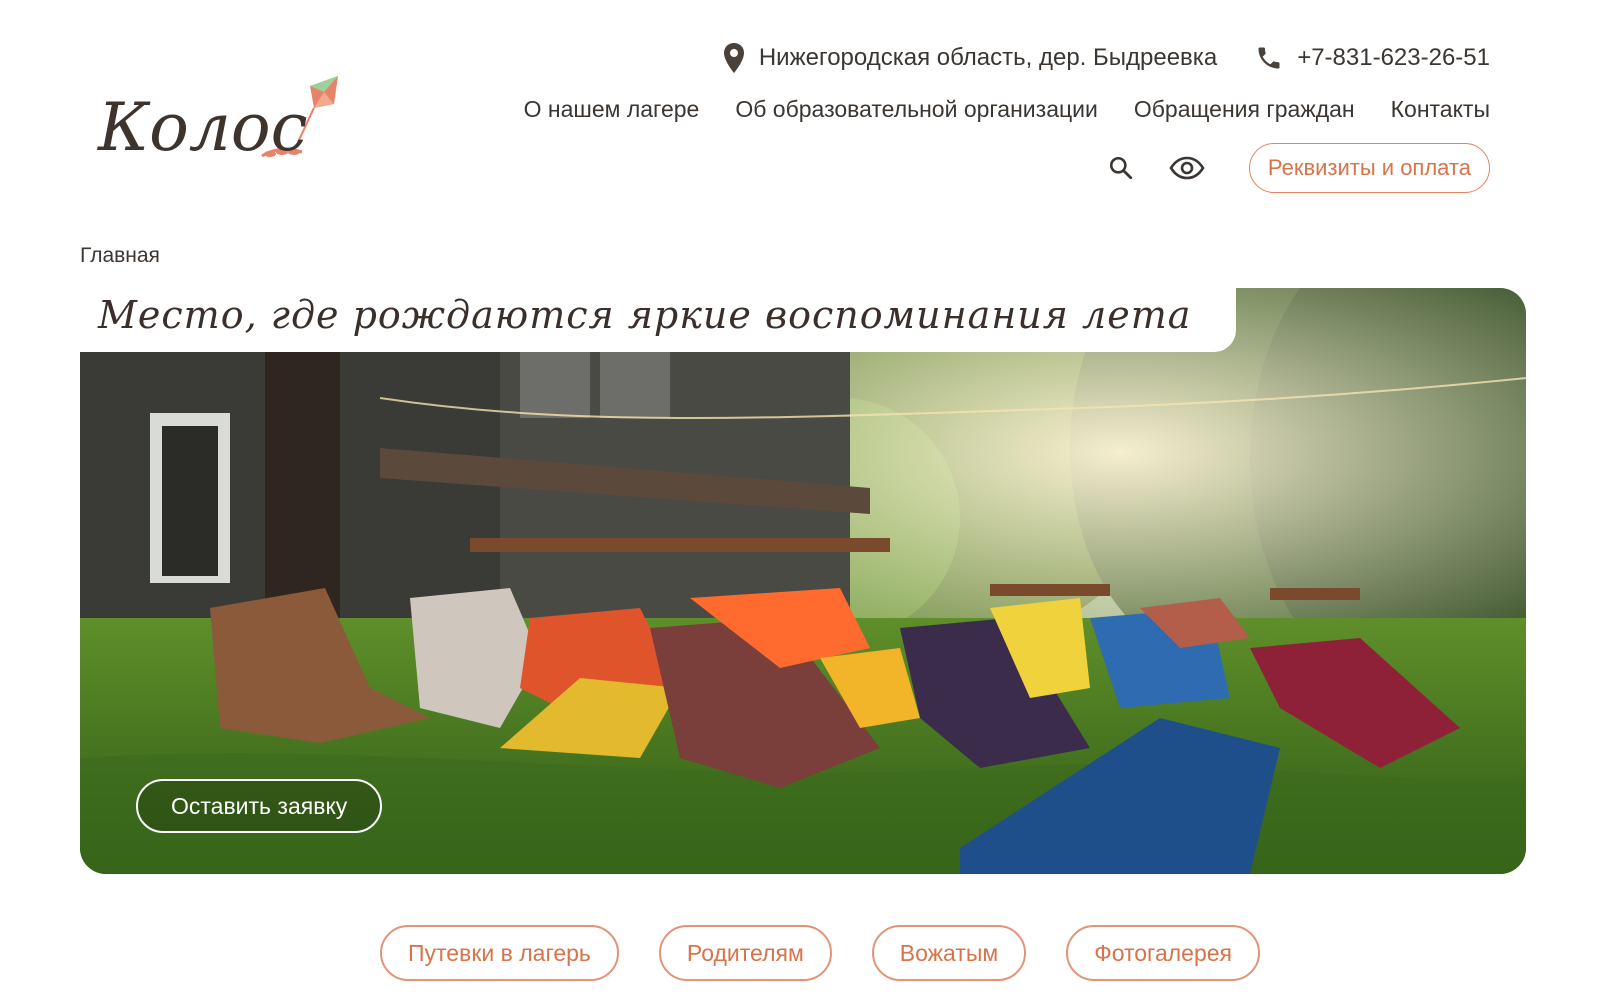 This screenshot has height=1000, width=1600. What do you see at coordinates (499, 953) in the screenshot?
I see `quick-link-camp-vouchers: Путевки в лагерь` at bounding box center [499, 953].